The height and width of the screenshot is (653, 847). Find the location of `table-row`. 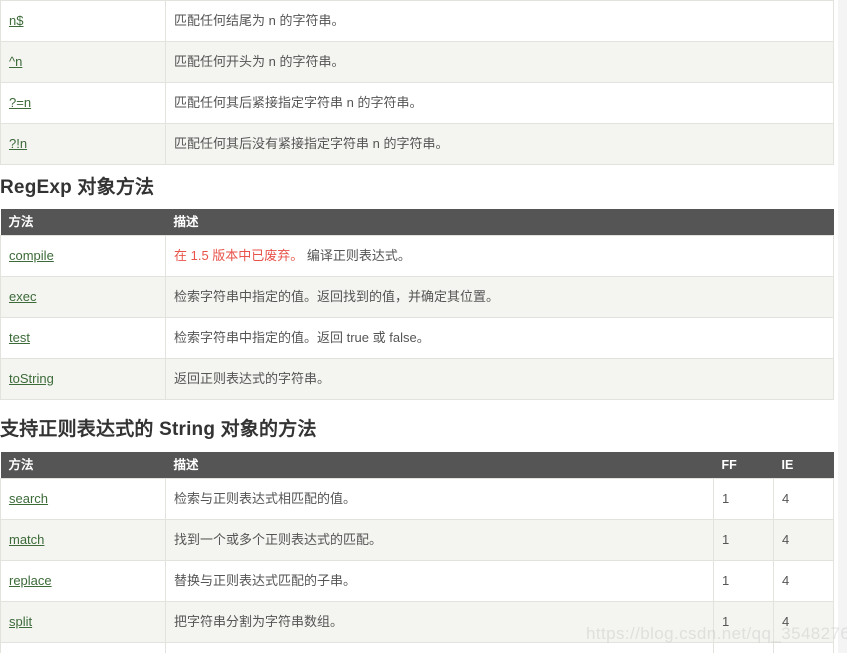

table-row is located at coordinates (417, 647).